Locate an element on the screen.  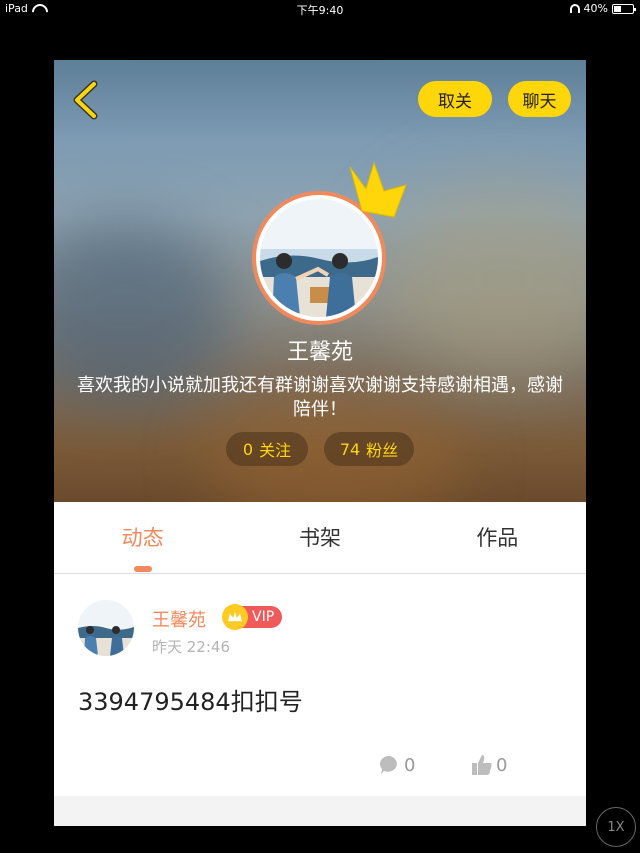
tab-label: 书架 is located at coordinates (319, 538).